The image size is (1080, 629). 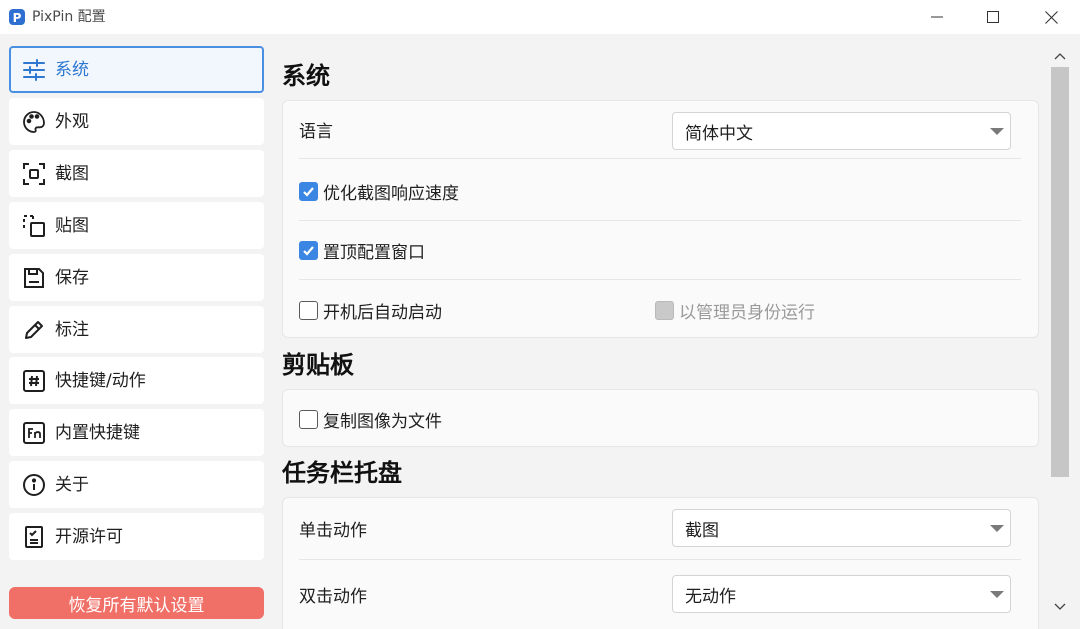 What do you see at coordinates (382, 419) in the screenshot?
I see `copy-file-label: 复制图像为文件` at bounding box center [382, 419].